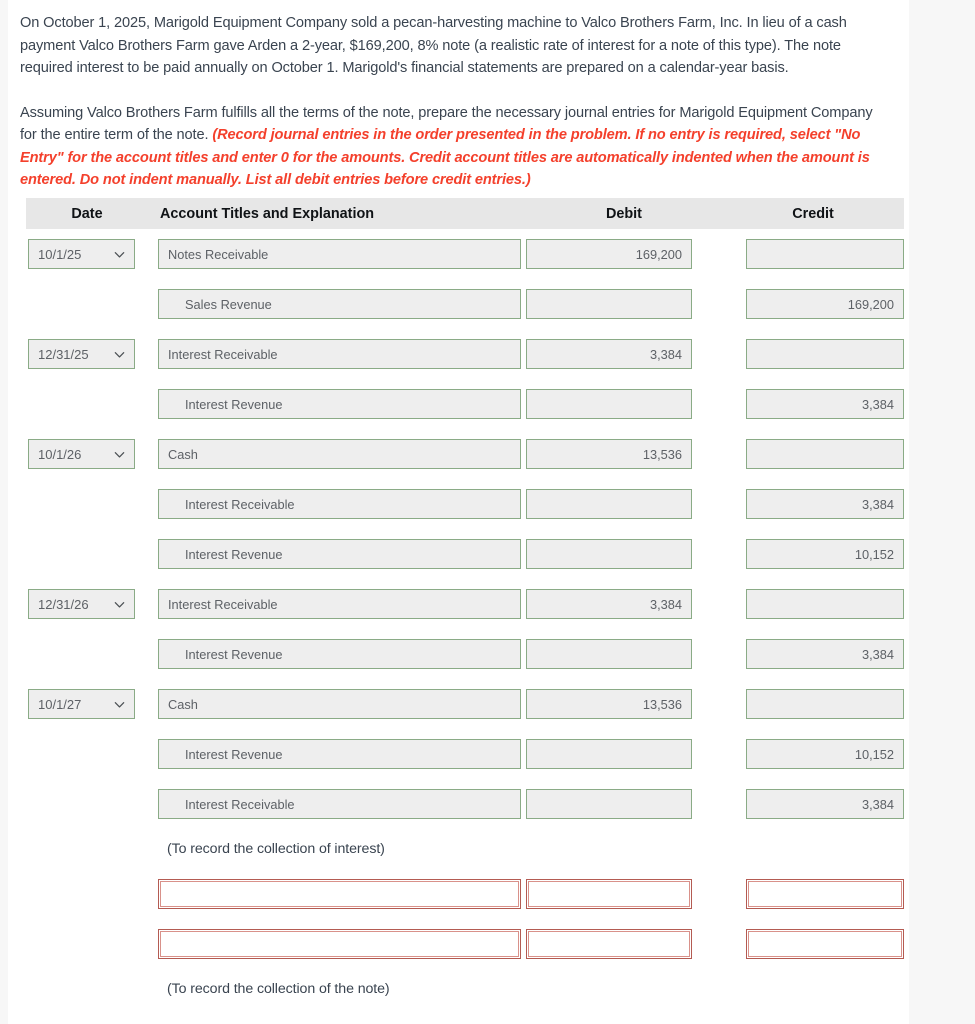 This screenshot has width=975, height=1024. What do you see at coordinates (60, 254) in the screenshot?
I see `date-select-value: 10/1/25` at bounding box center [60, 254].